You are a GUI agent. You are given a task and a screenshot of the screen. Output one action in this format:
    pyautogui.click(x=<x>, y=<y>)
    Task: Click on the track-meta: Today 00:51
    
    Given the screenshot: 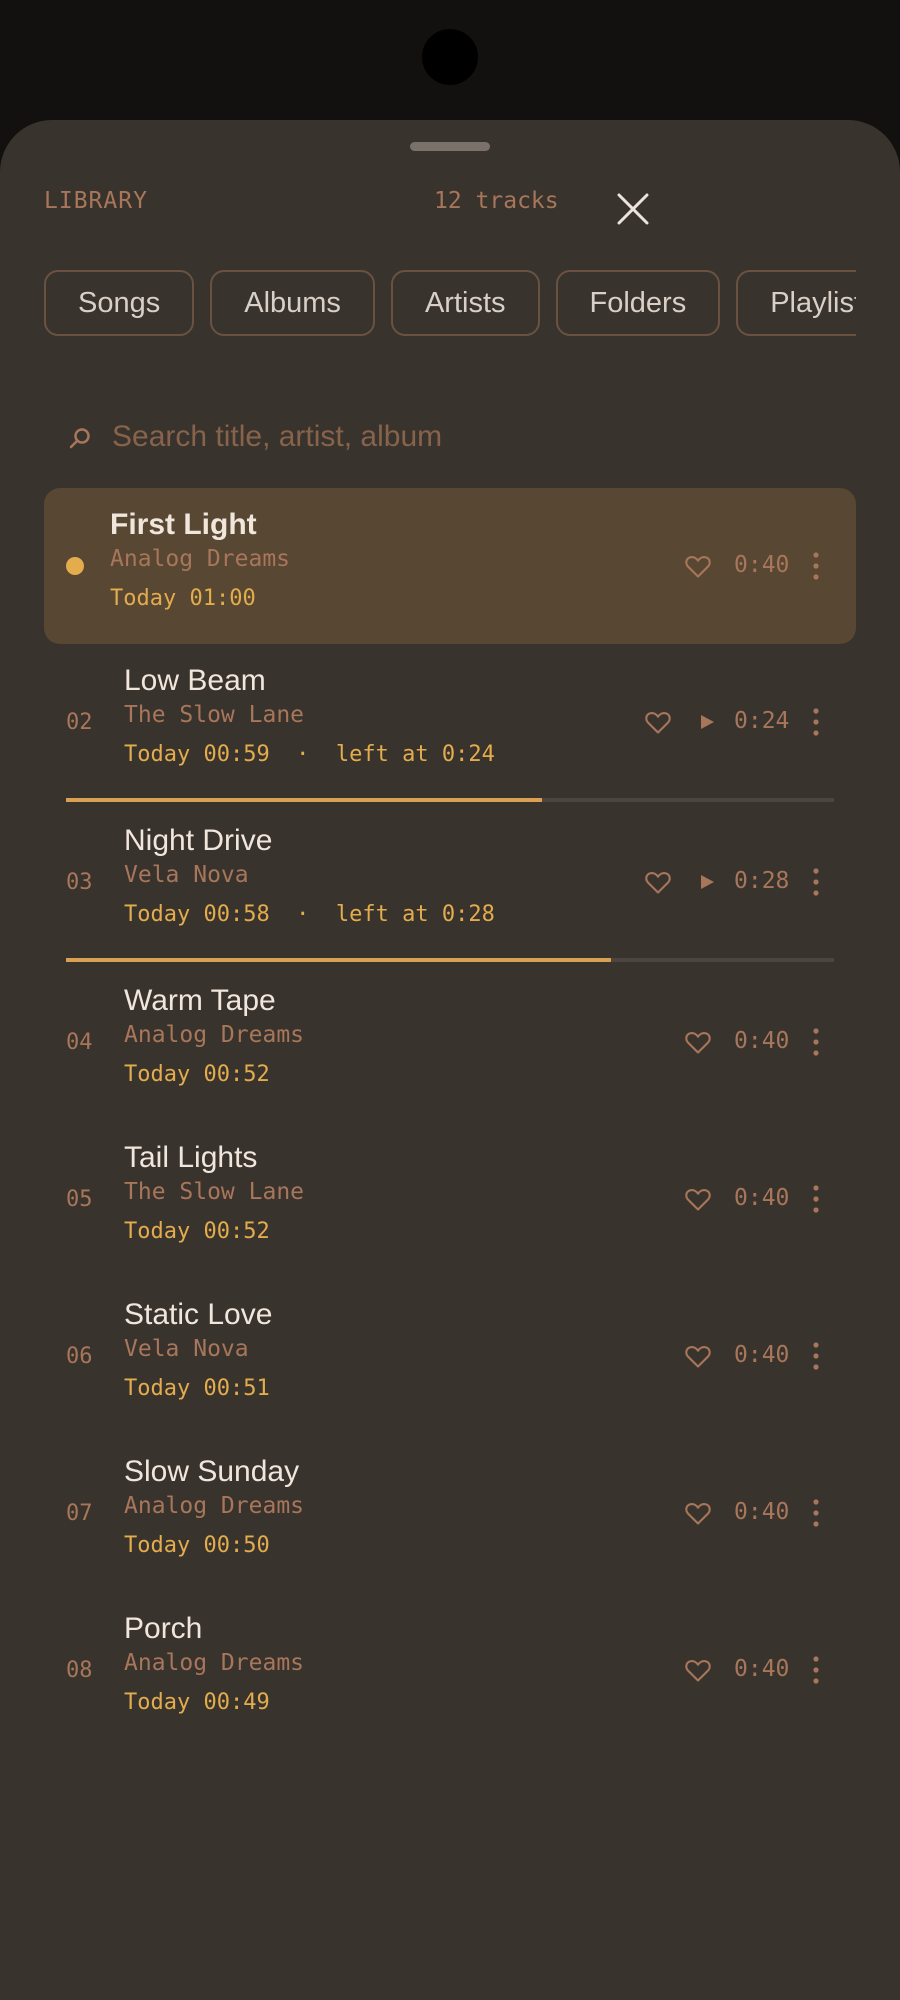 What is the action you would take?
    pyautogui.click(x=197, y=1388)
    